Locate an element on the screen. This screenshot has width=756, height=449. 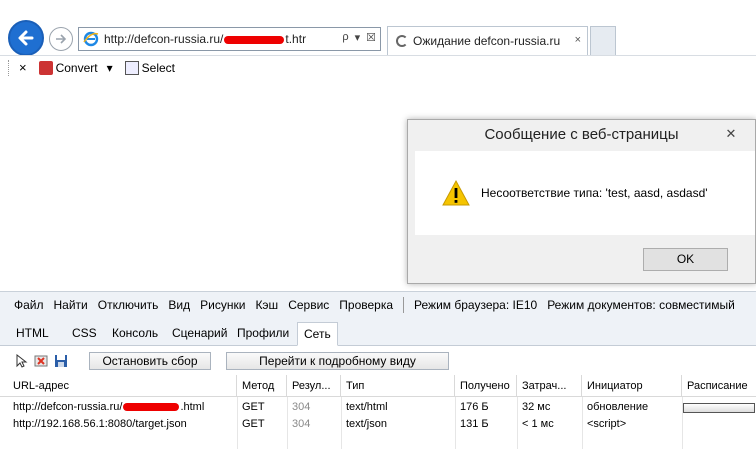
timeline-bar is located at coordinates (719, 408).